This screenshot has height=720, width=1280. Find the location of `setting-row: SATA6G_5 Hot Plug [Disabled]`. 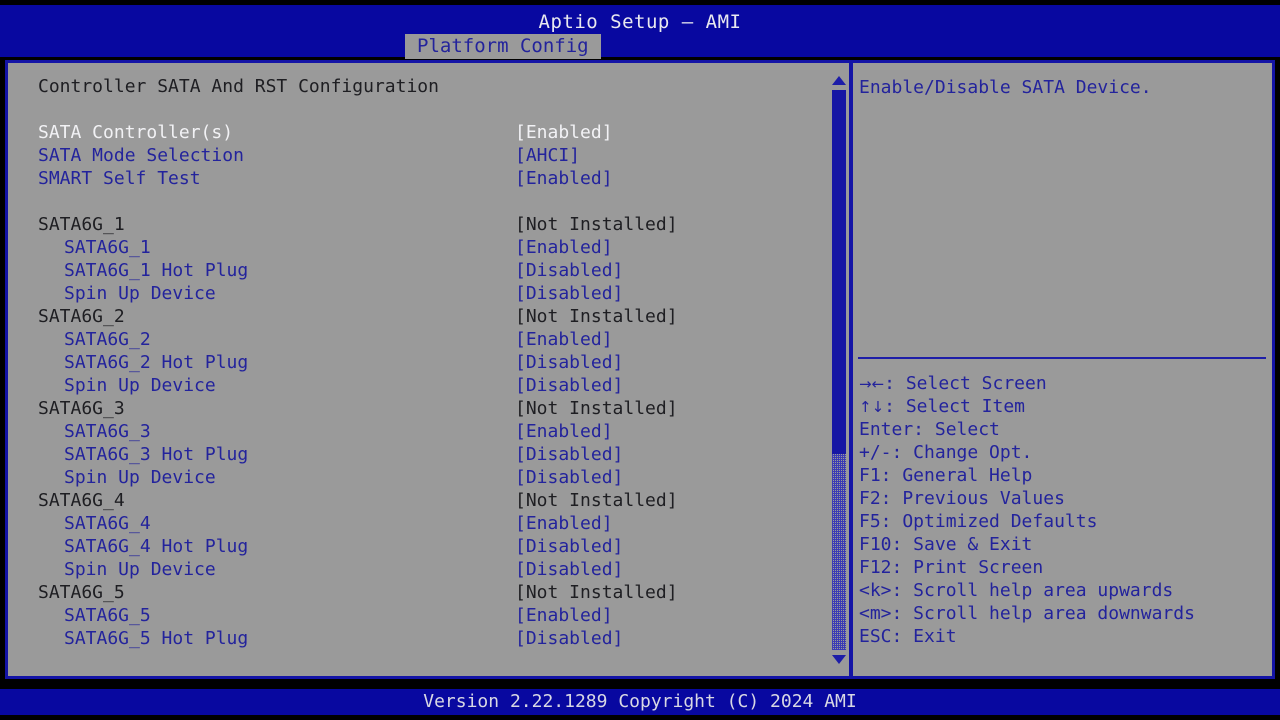

setting-row: SATA6G_5 Hot Plug [Disabled] is located at coordinates (418, 638).